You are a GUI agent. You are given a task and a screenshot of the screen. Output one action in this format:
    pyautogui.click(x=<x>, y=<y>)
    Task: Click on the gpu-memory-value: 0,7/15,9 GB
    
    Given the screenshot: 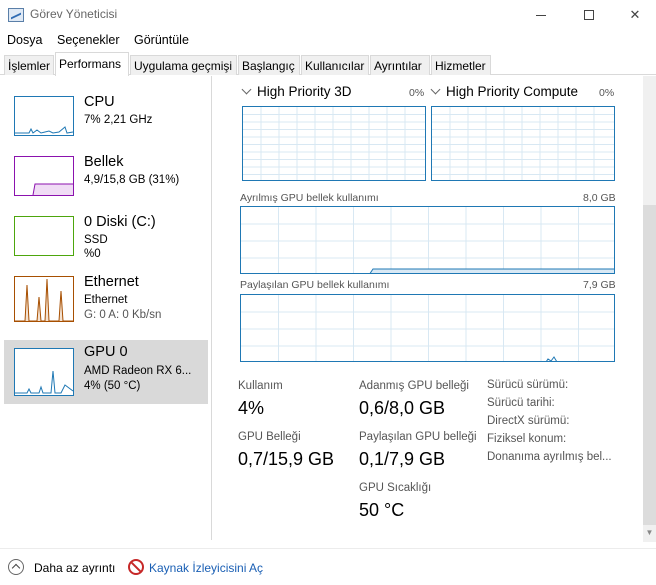 What is the action you would take?
    pyautogui.click(x=286, y=459)
    